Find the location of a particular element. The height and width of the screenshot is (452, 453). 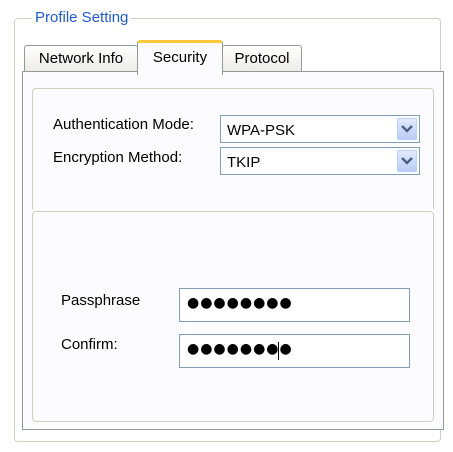

text-caret is located at coordinates (278, 351).